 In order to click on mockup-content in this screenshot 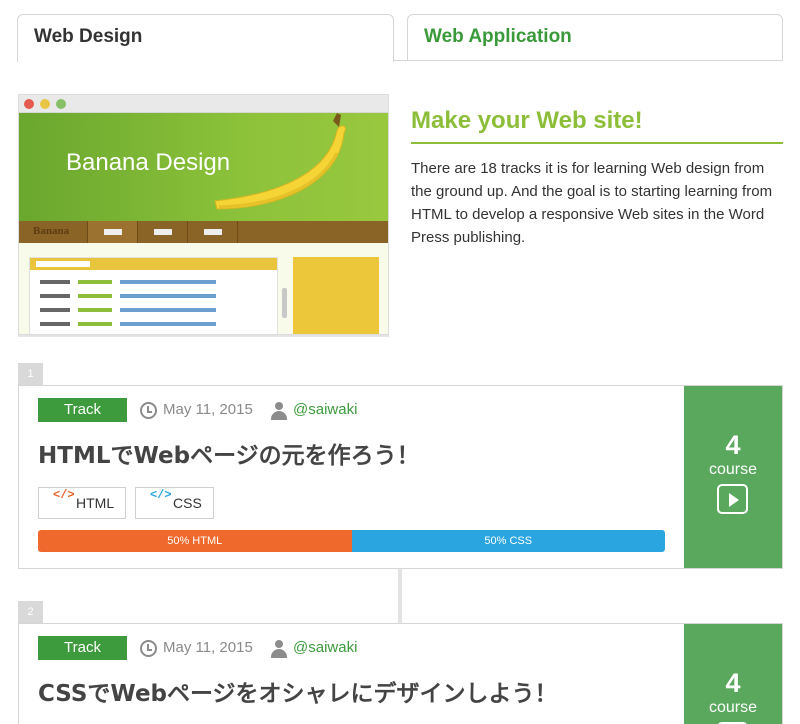, I will do `click(203, 288)`.